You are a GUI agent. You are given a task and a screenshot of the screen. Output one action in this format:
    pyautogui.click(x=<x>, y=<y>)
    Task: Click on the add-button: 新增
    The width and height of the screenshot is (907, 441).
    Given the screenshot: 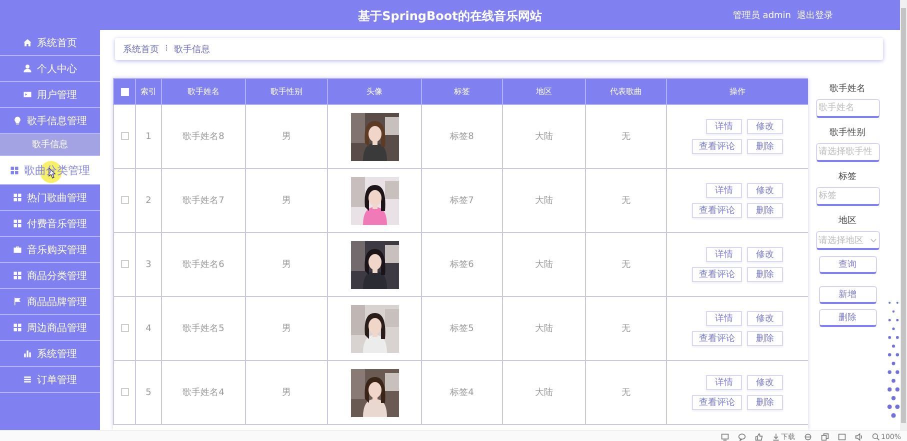 What is the action you would take?
    pyautogui.click(x=847, y=295)
    